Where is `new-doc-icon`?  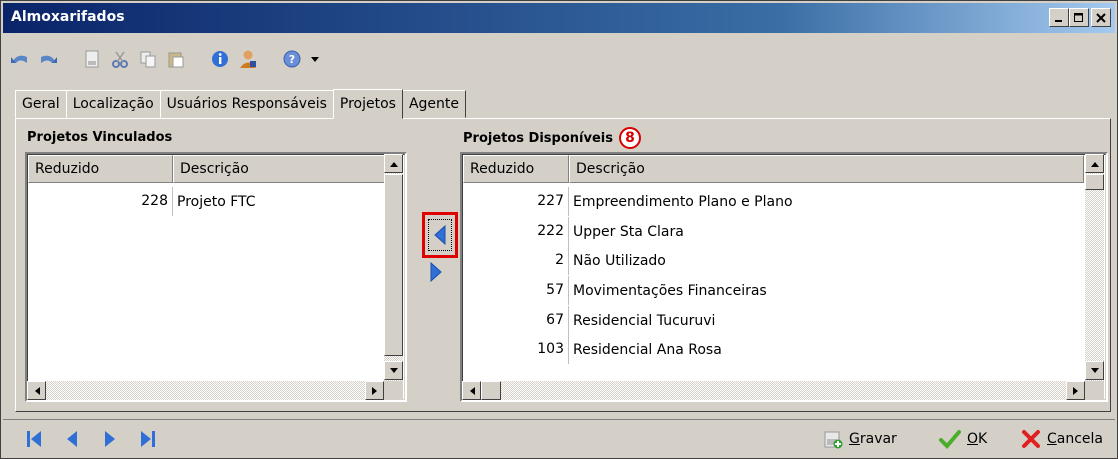
new-doc-icon is located at coordinates (92, 59).